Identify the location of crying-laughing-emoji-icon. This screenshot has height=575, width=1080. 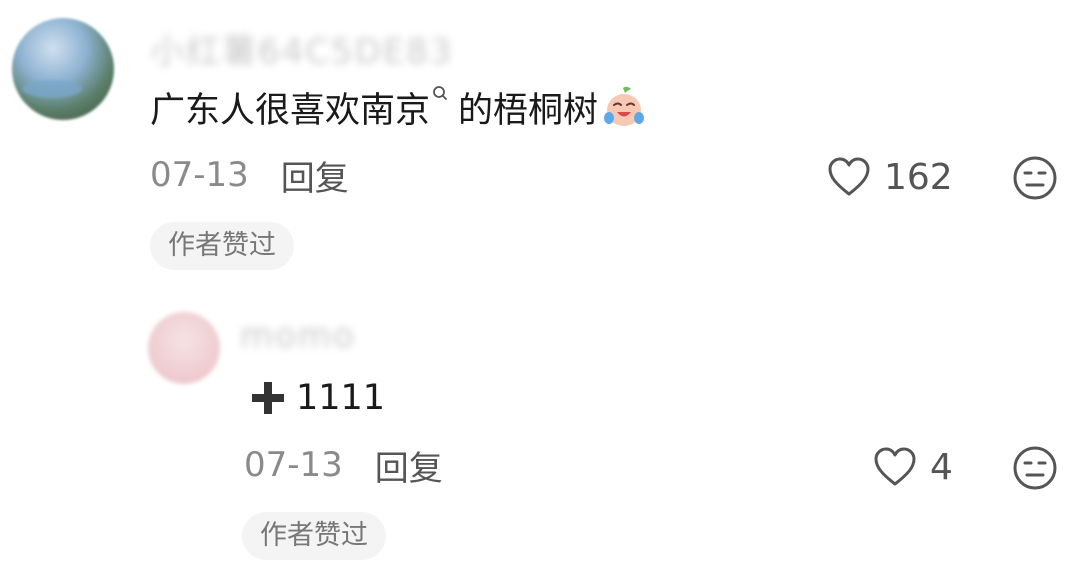
(624, 107).